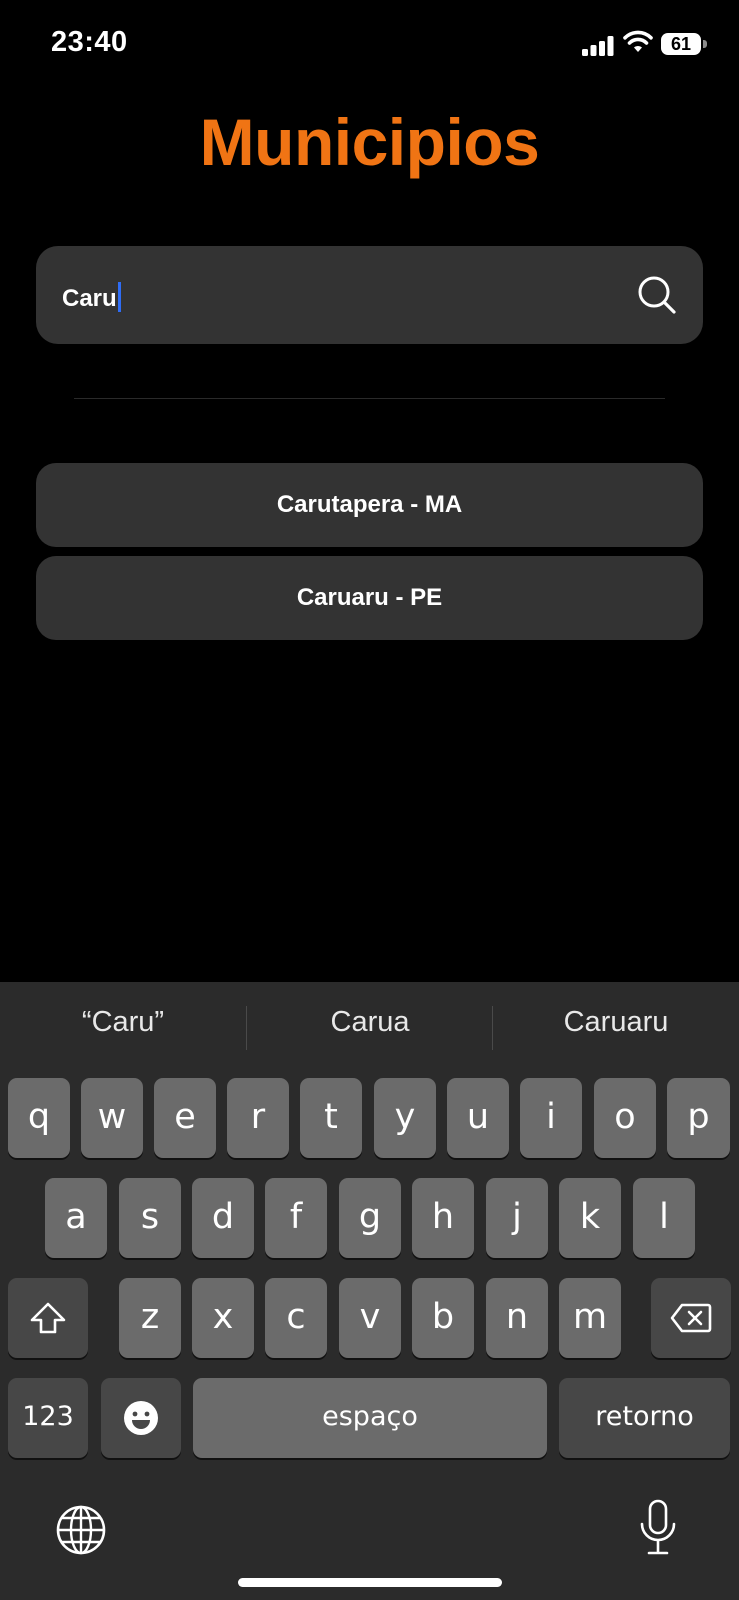 This screenshot has width=739, height=1600. I want to click on emoji-key, so click(141, 1418).